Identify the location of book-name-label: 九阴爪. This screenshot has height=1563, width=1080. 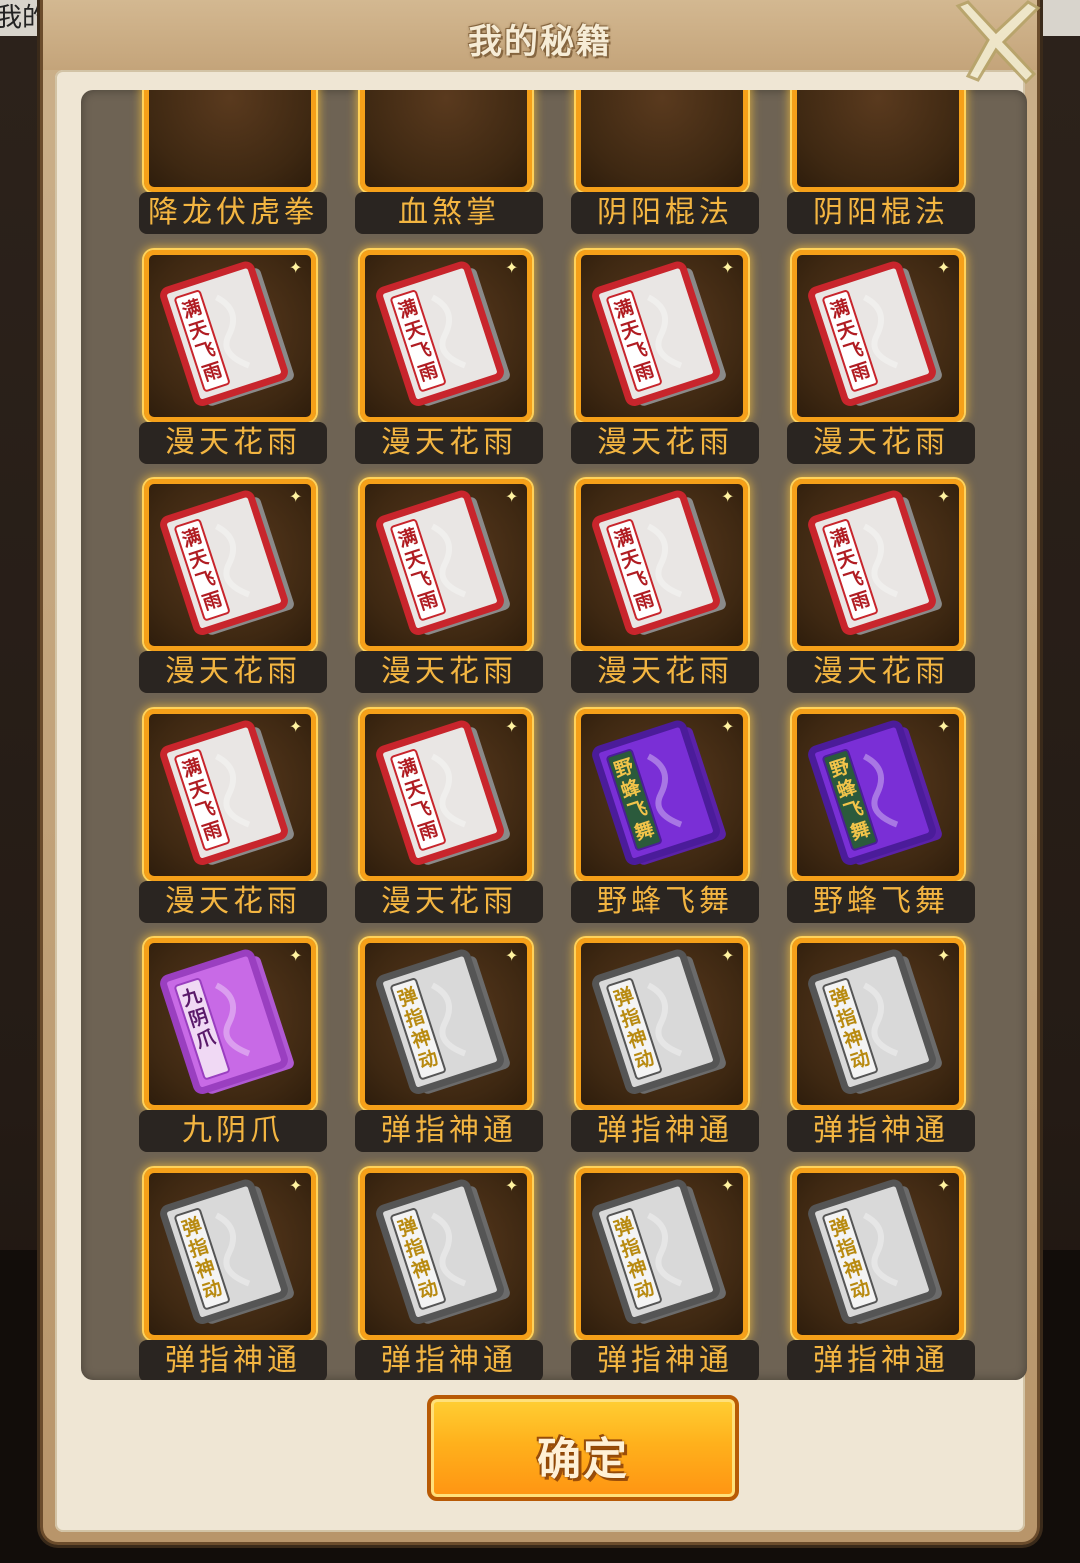
(233, 1131).